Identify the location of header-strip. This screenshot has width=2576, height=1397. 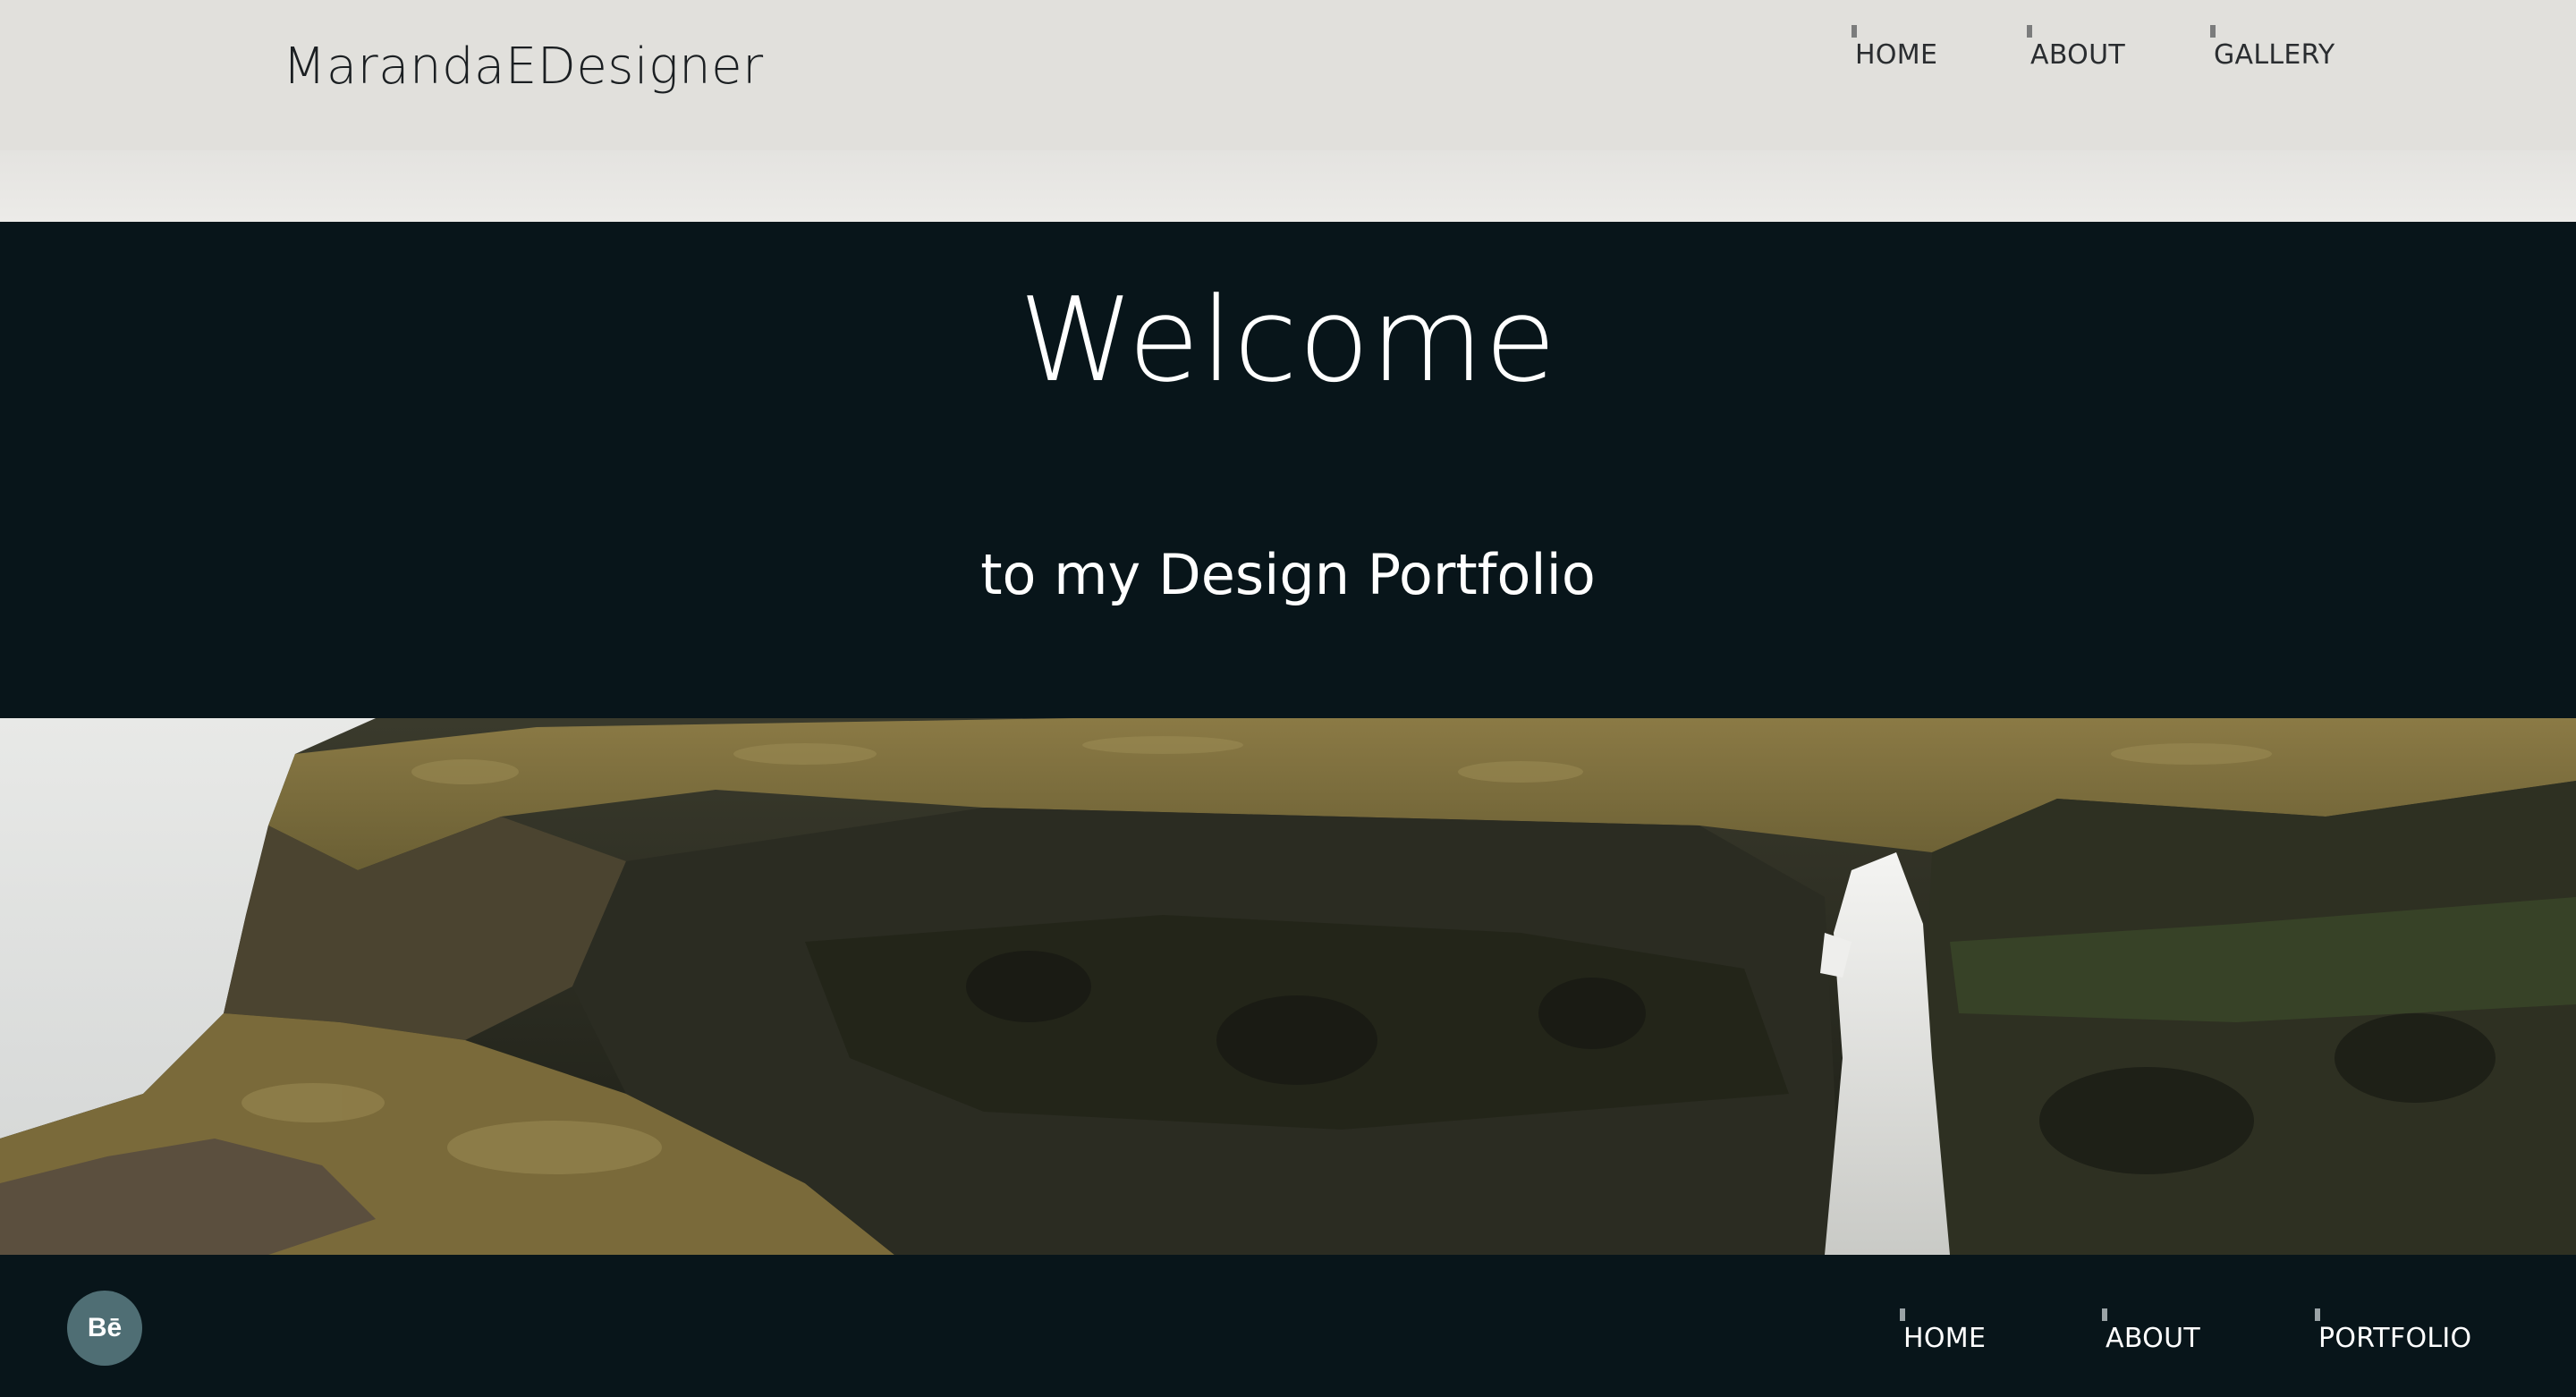
(1288, 186).